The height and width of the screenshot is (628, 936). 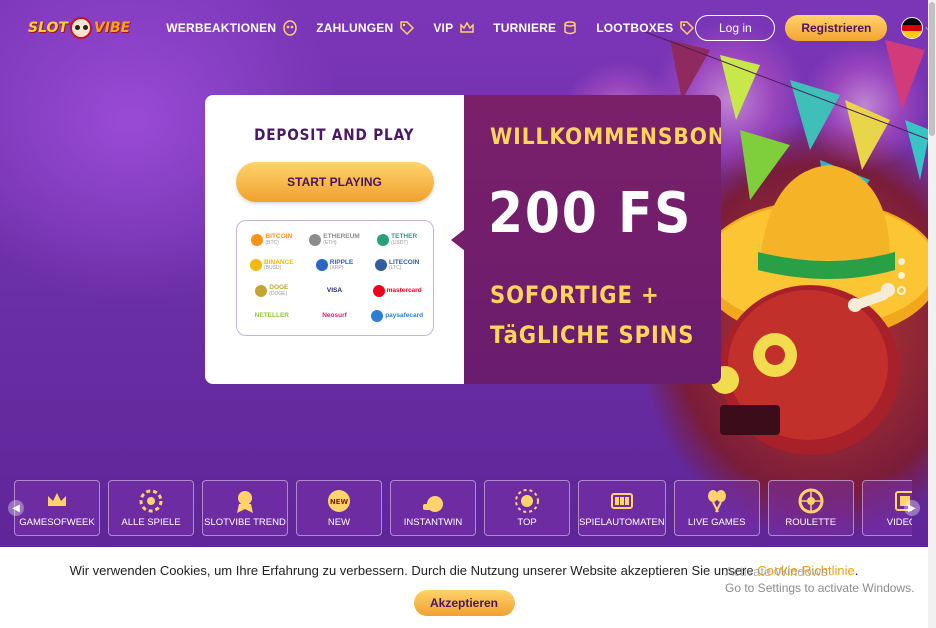 What do you see at coordinates (464, 603) in the screenshot?
I see `accept-cookies-button: Akzeptieren` at bounding box center [464, 603].